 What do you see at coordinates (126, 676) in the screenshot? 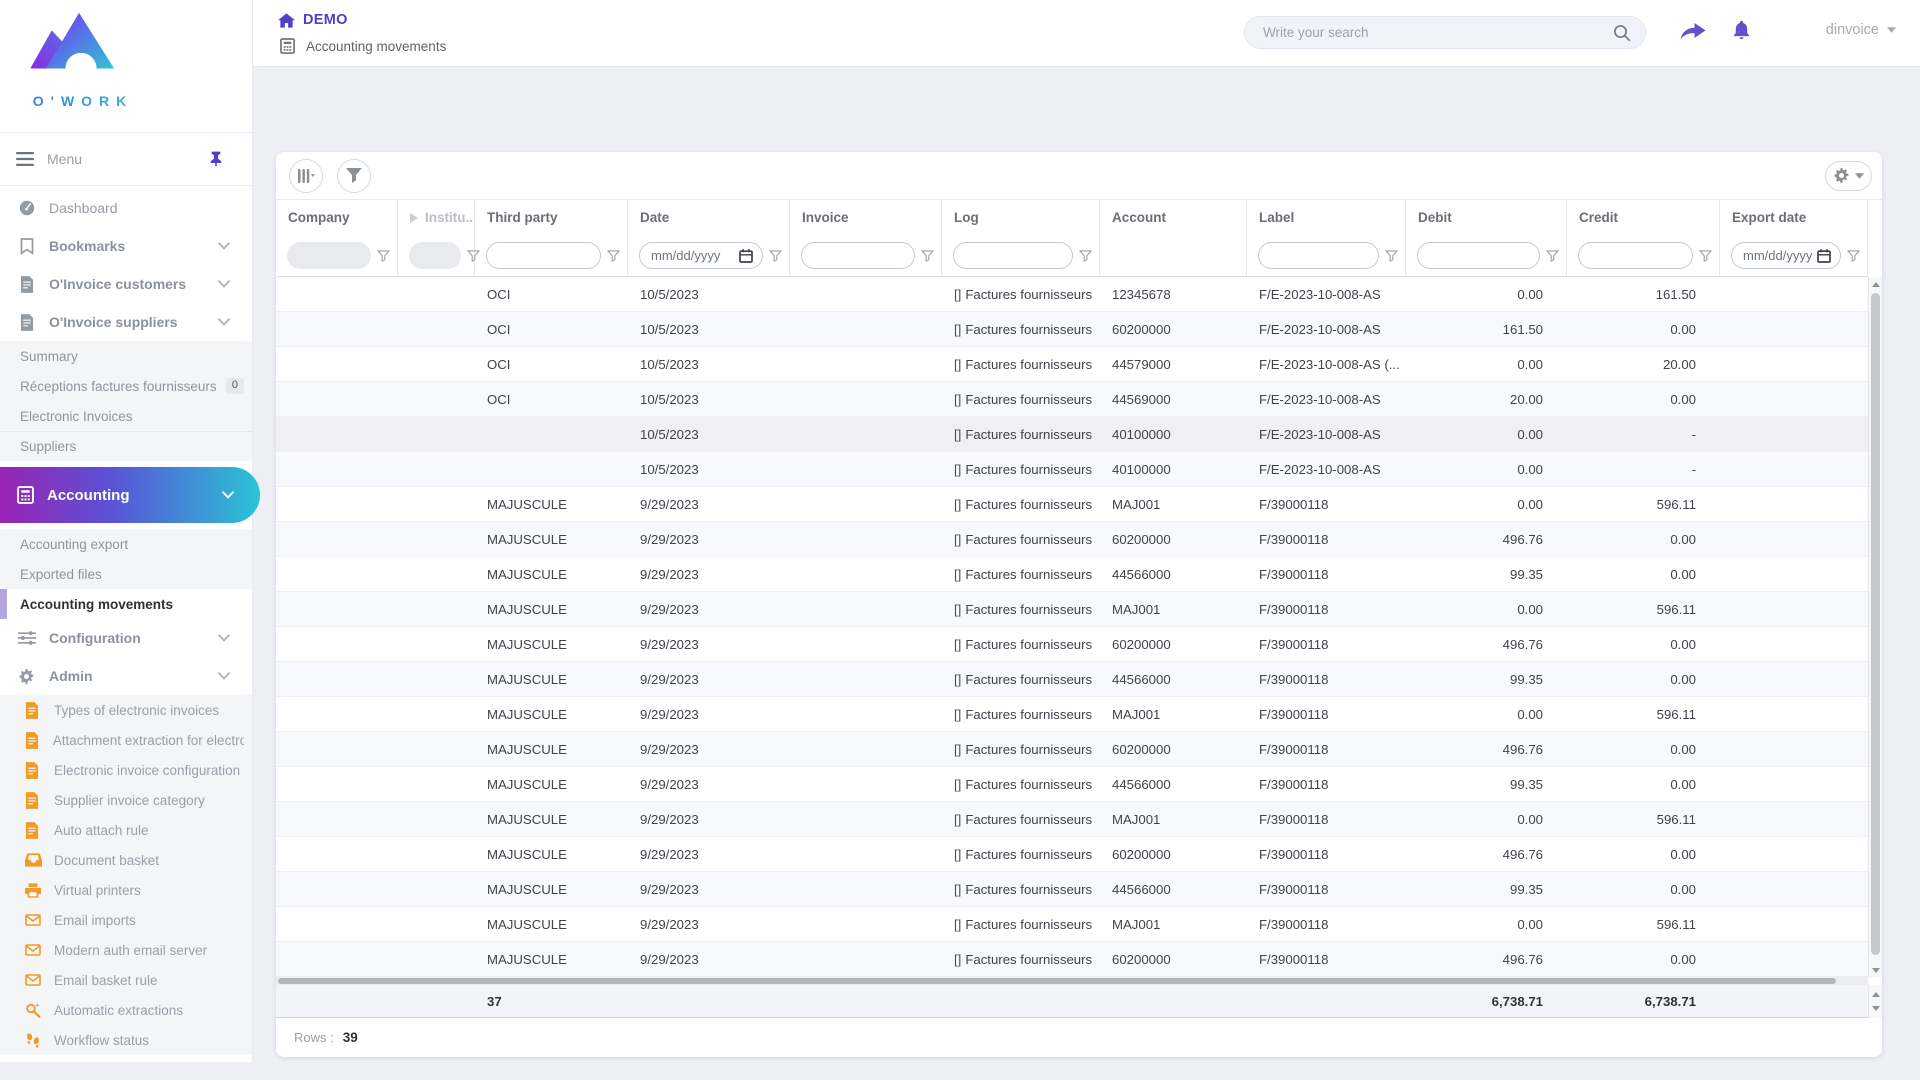
I see `sidebar-item-admin: Admin` at bounding box center [126, 676].